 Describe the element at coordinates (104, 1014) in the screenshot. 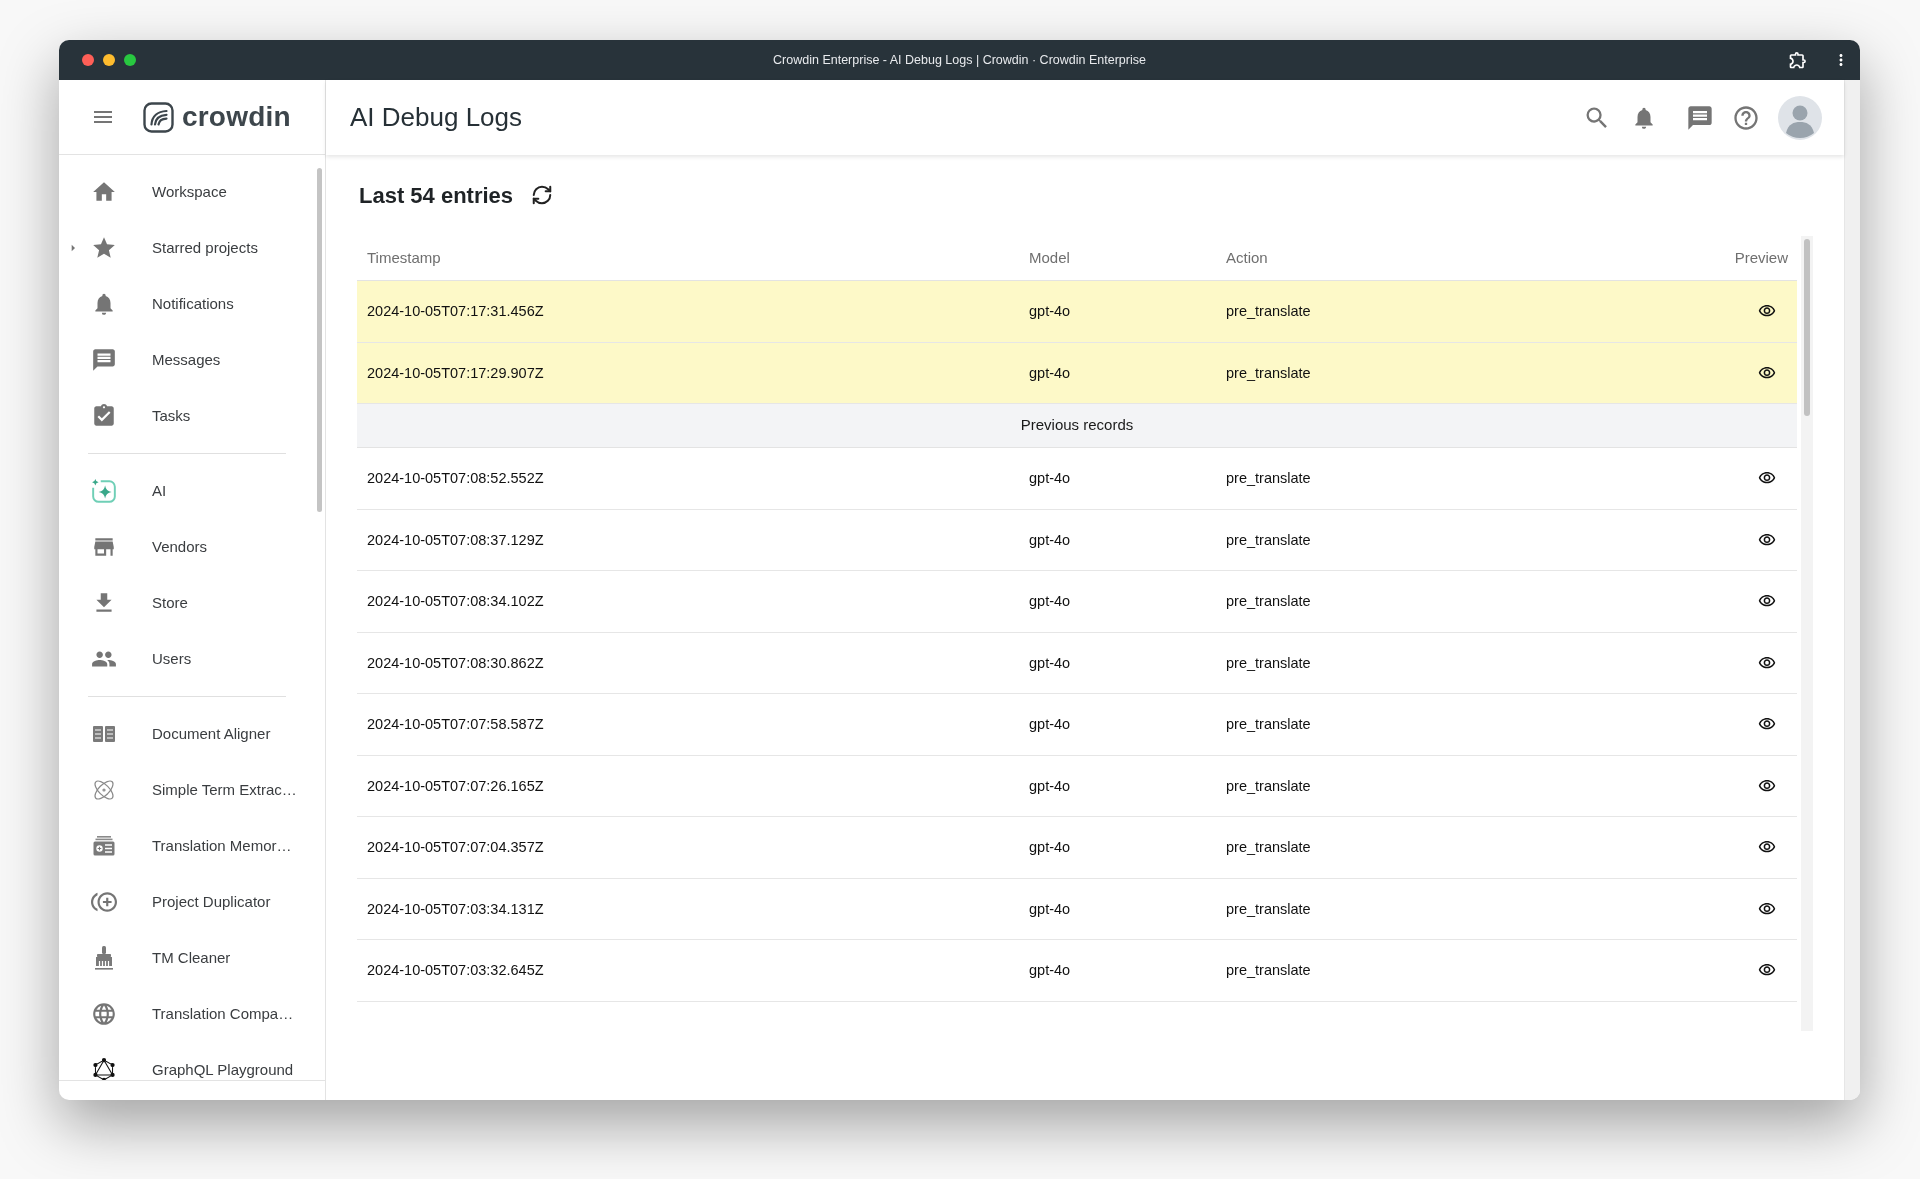

I see `globe-icon` at that location.